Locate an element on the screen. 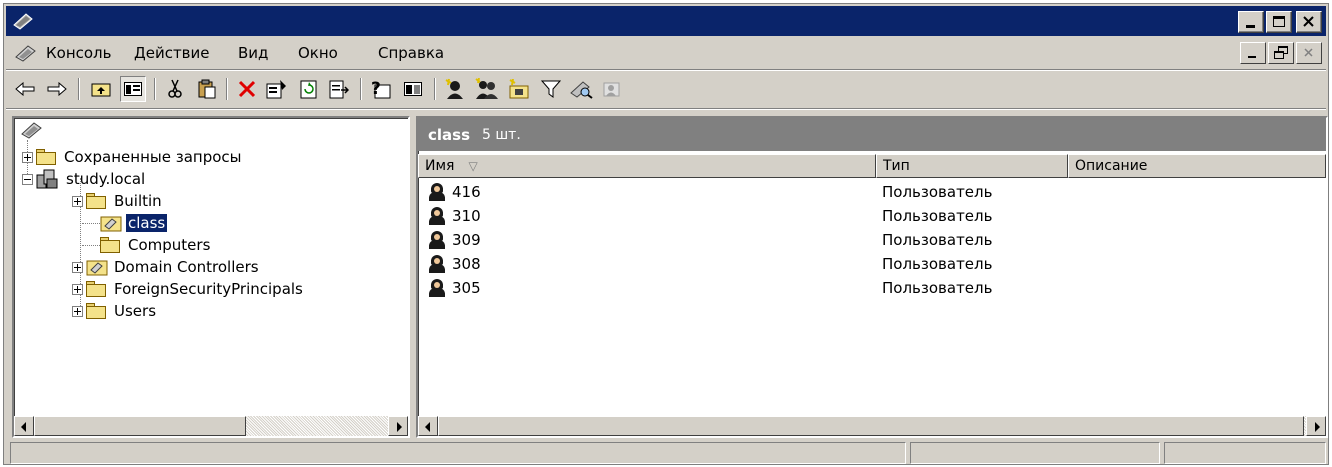  column-header-name: Имя ▽ is located at coordinates (647, 166).